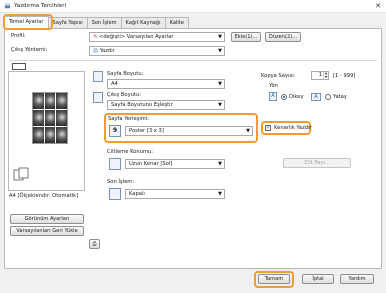  I want to click on profile-value: <değişti> Varsayılan Ayarlar, so click(136, 37).